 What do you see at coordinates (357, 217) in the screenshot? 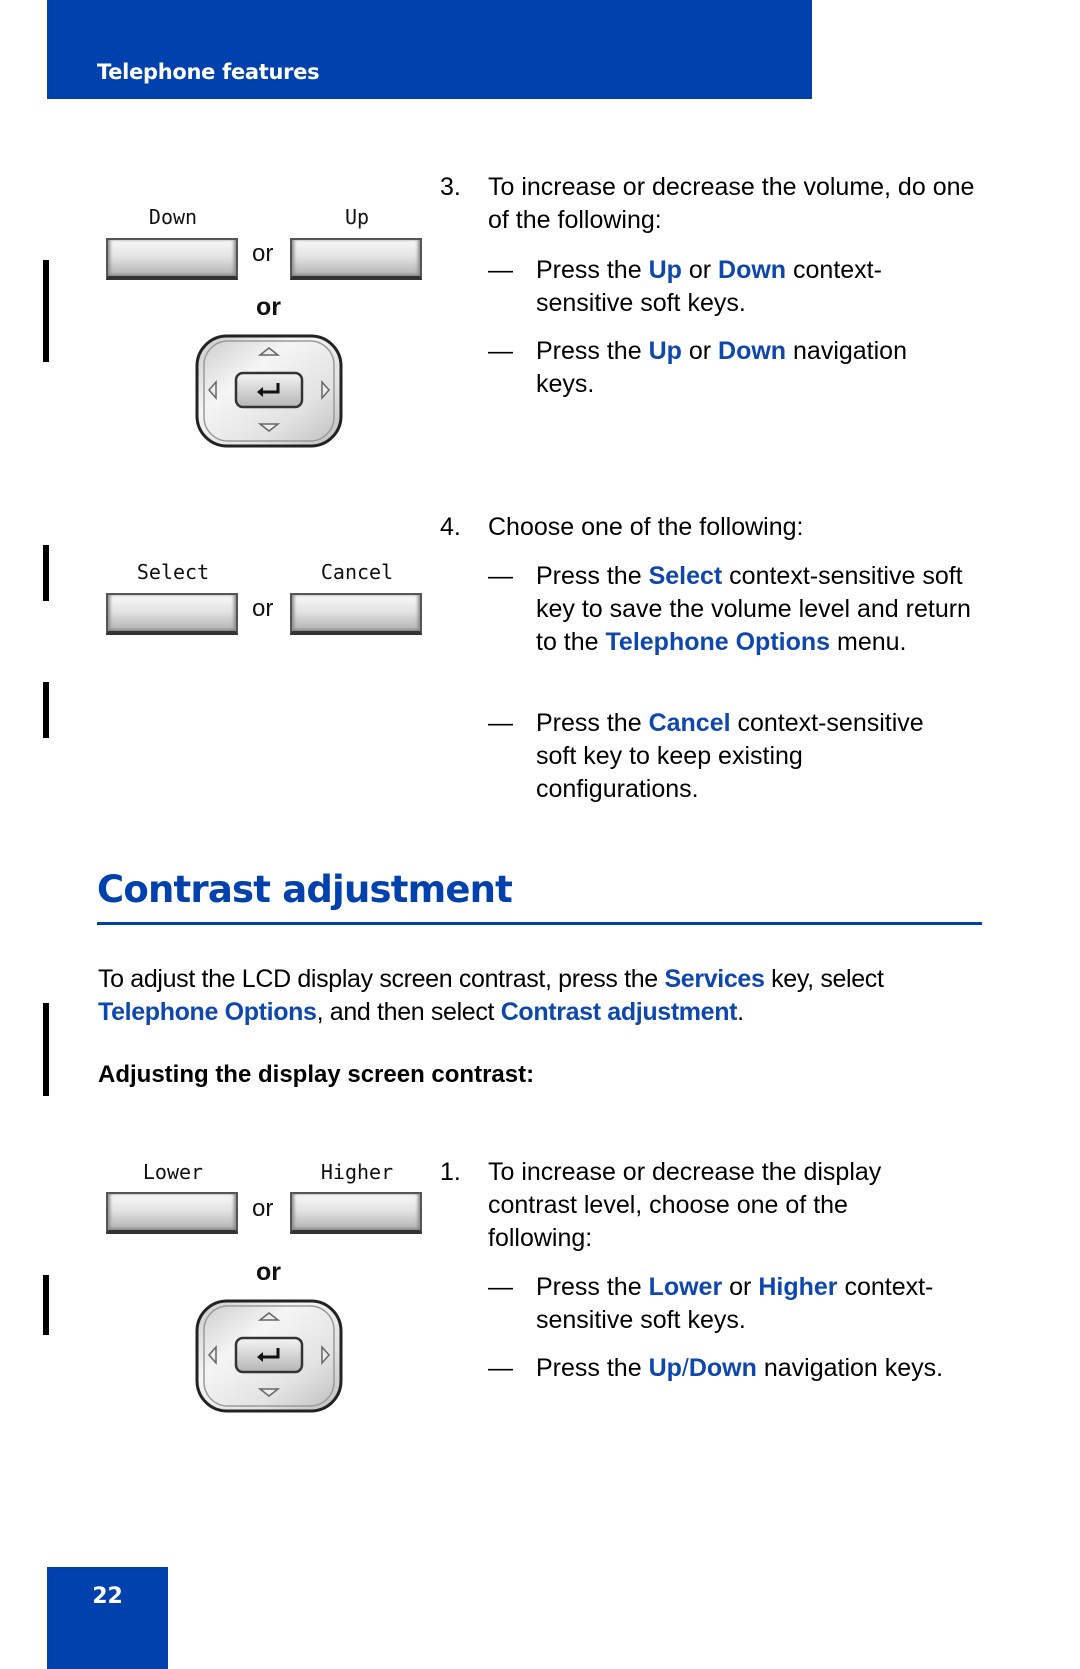
I see `softkey-label-up: Up` at bounding box center [357, 217].